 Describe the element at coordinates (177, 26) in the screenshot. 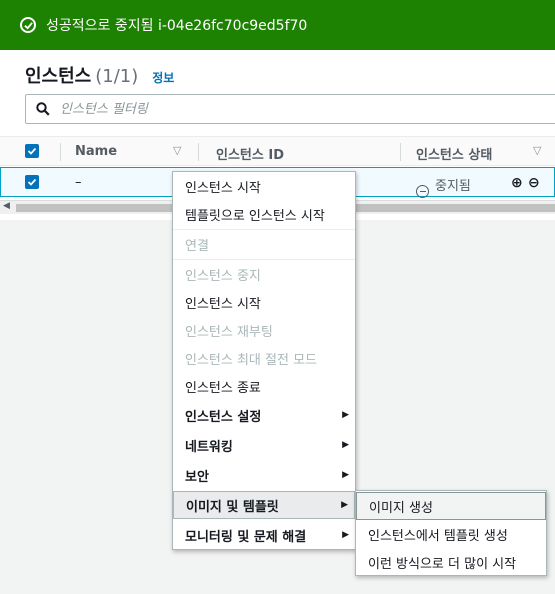

I see `banner-message: 성공적으로 중지됨 i-04e26fc70c9ed5f70` at that location.